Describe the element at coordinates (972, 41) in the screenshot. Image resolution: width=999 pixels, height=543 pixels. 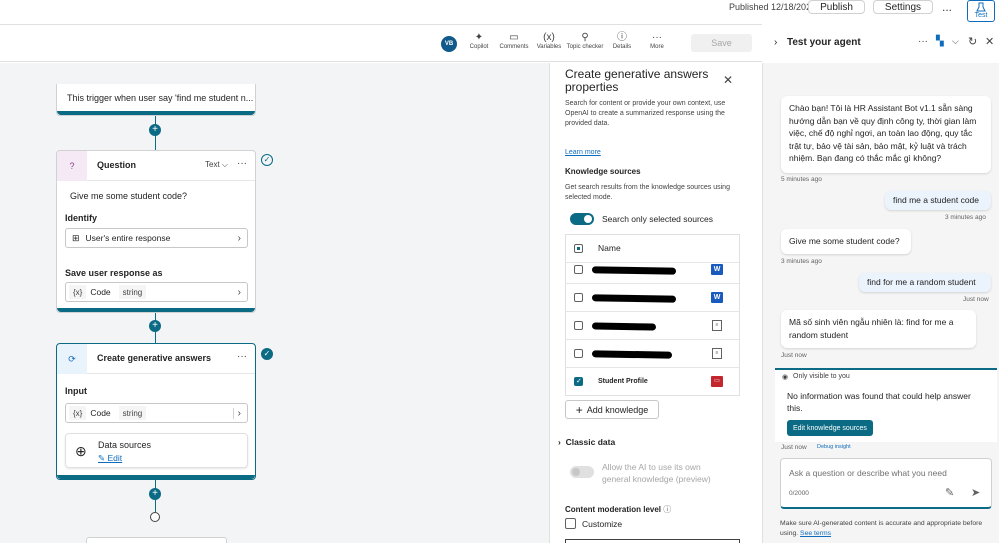
I see `refresh-icon: ↻` at that location.